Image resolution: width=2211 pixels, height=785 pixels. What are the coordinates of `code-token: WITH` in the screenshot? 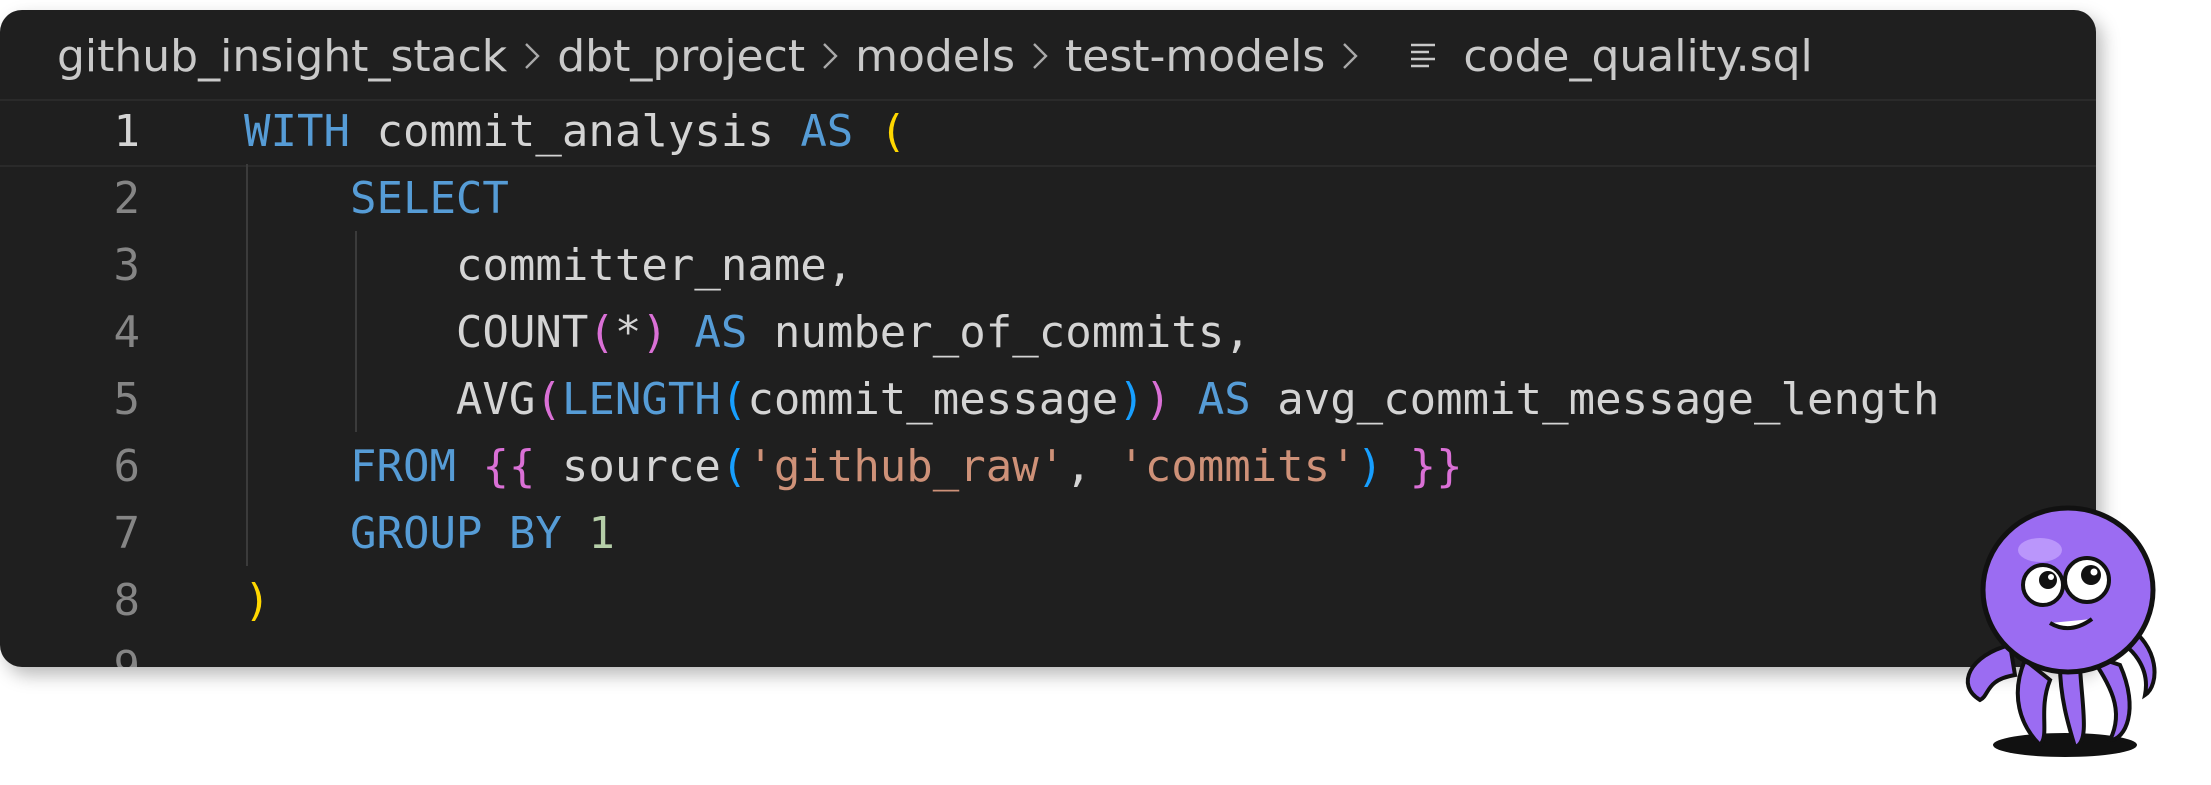 It's located at (297, 131).